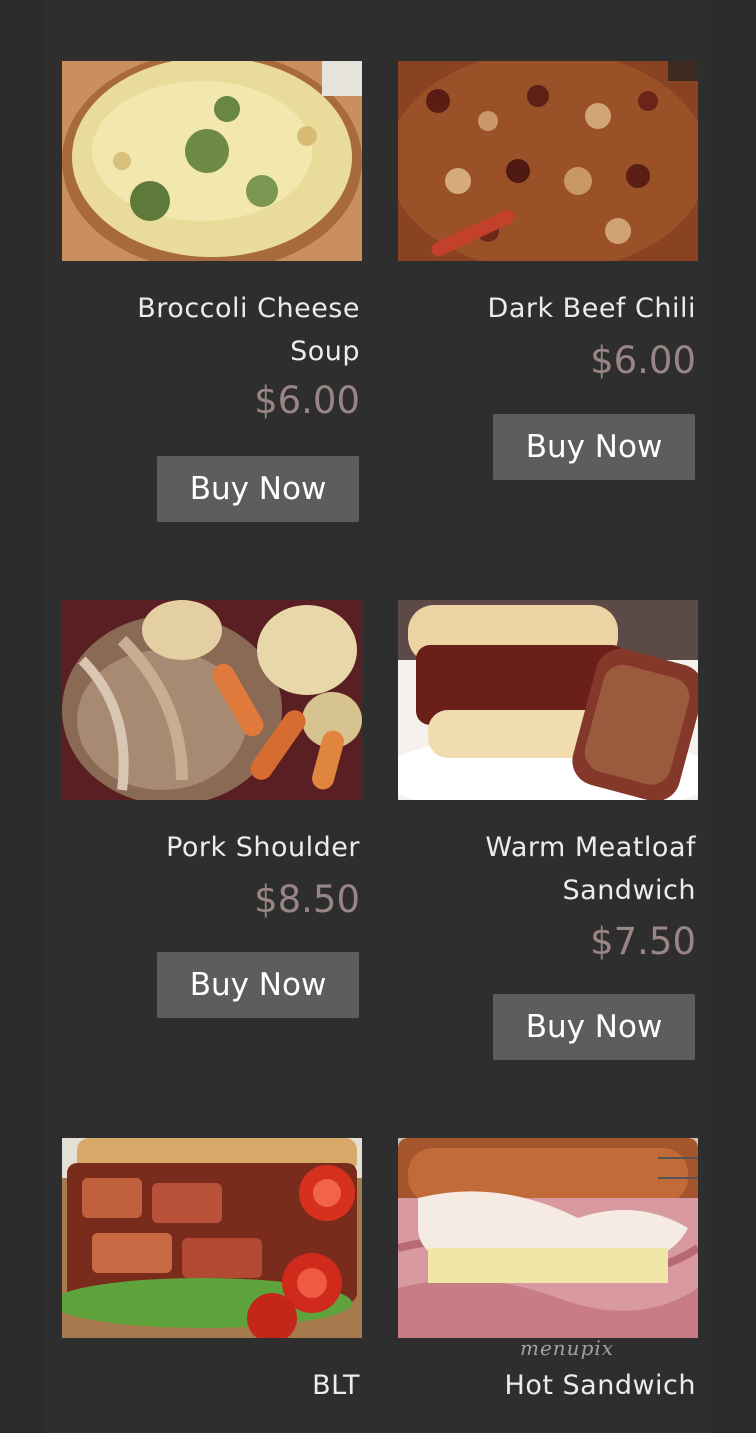 The height and width of the screenshot is (1433, 756). Describe the element at coordinates (336, 1385) in the screenshot. I see `menu-item-title: BLT` at that location.